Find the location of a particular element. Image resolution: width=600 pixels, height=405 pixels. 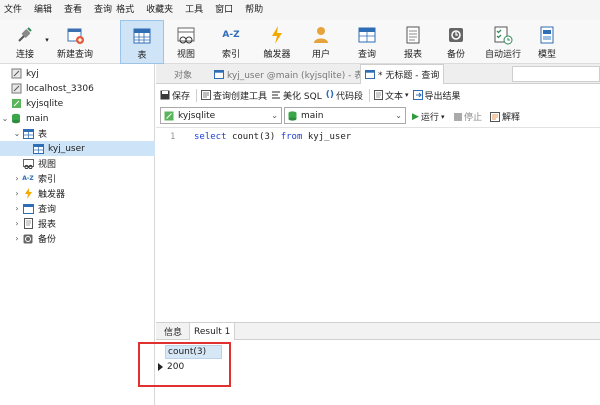

connection-select: kyjsqlite ⌄ is located at coordinates (221, 115).